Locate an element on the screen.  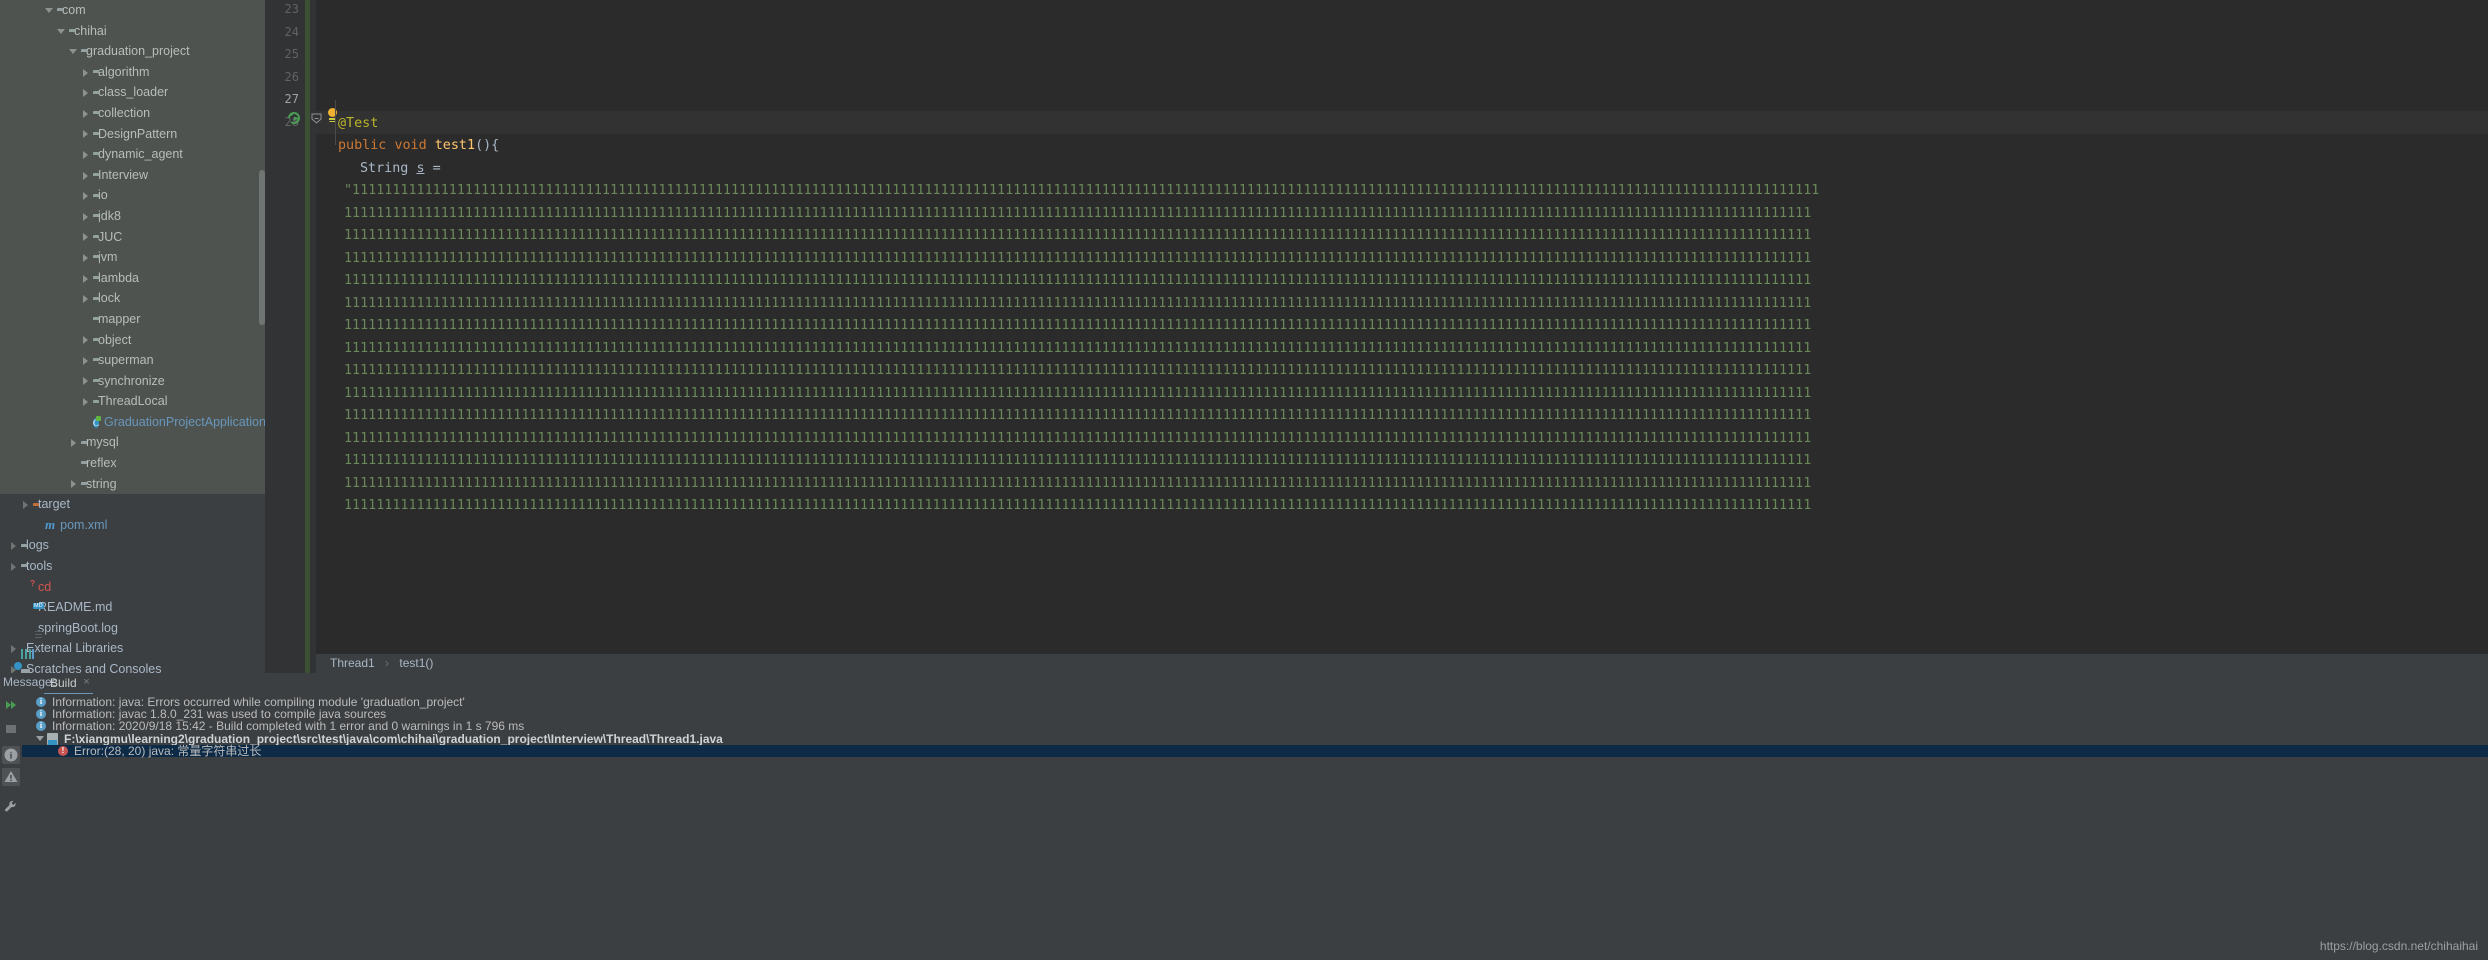
tree-item-com: com is located at coordinates (132, 10).